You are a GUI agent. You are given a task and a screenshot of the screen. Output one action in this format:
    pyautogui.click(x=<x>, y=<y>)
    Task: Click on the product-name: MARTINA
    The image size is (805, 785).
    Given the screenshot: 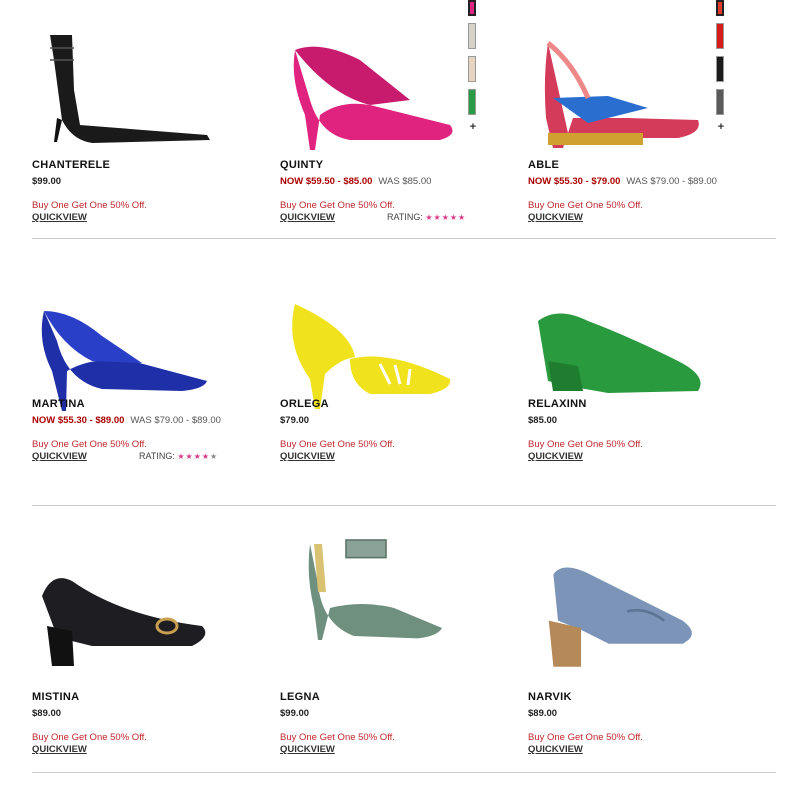 What is the action you would take?
    pyautogui.click(x=58, y=404)
    